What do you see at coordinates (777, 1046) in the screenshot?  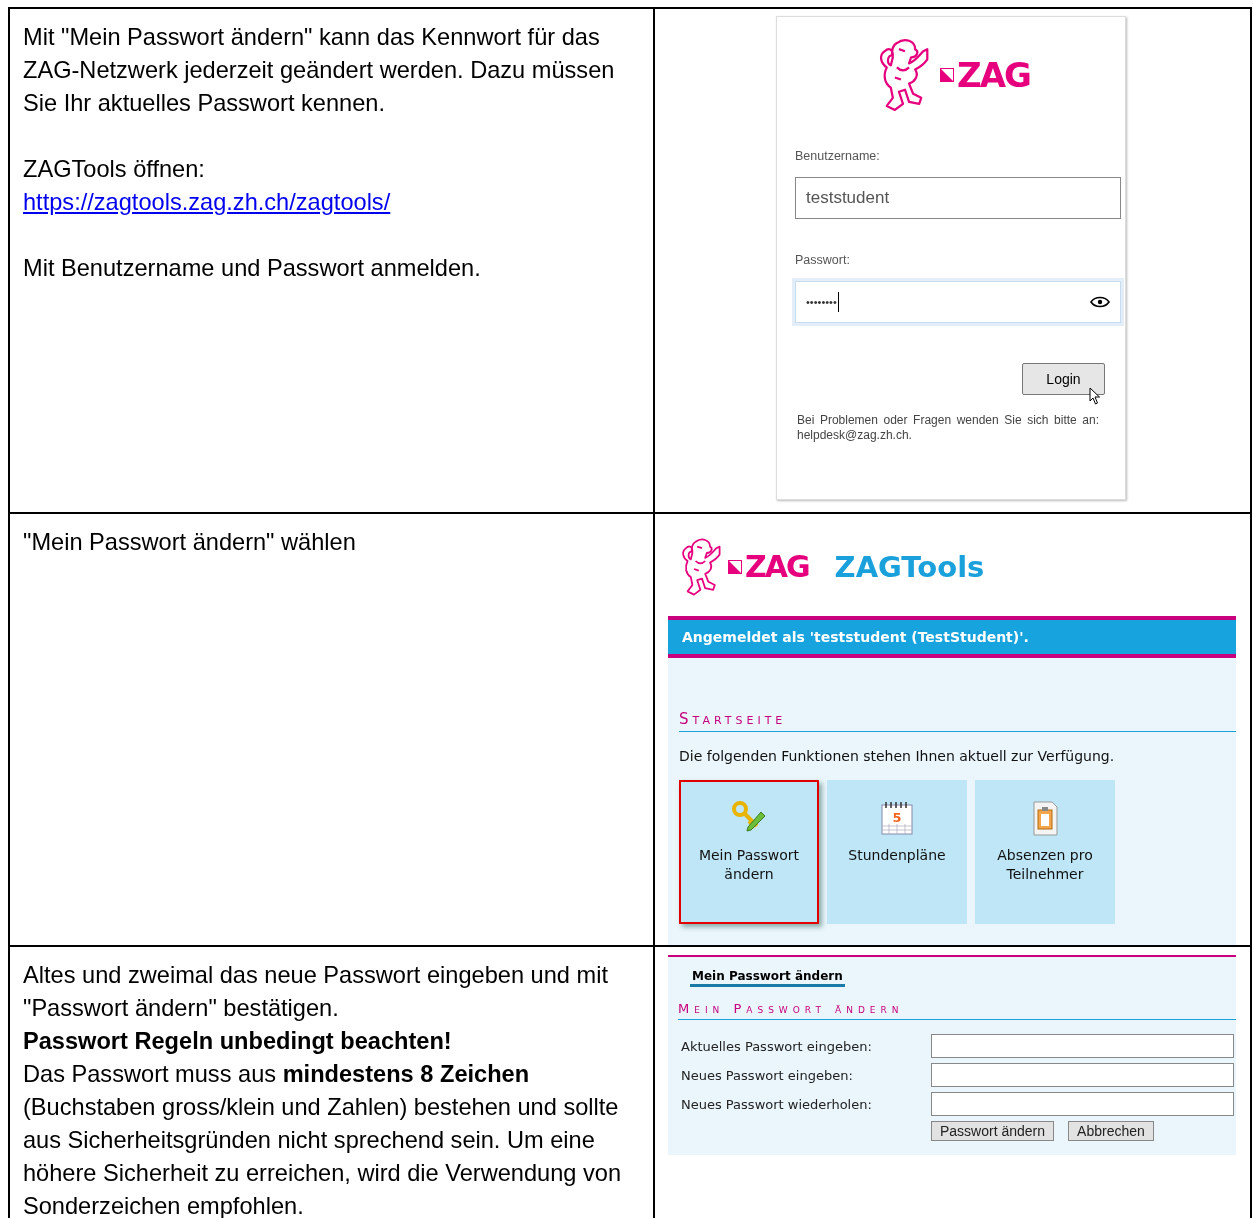 I see `field-label: Aktuelles Passwort eingeben:` at bounding box center [777, 1046].